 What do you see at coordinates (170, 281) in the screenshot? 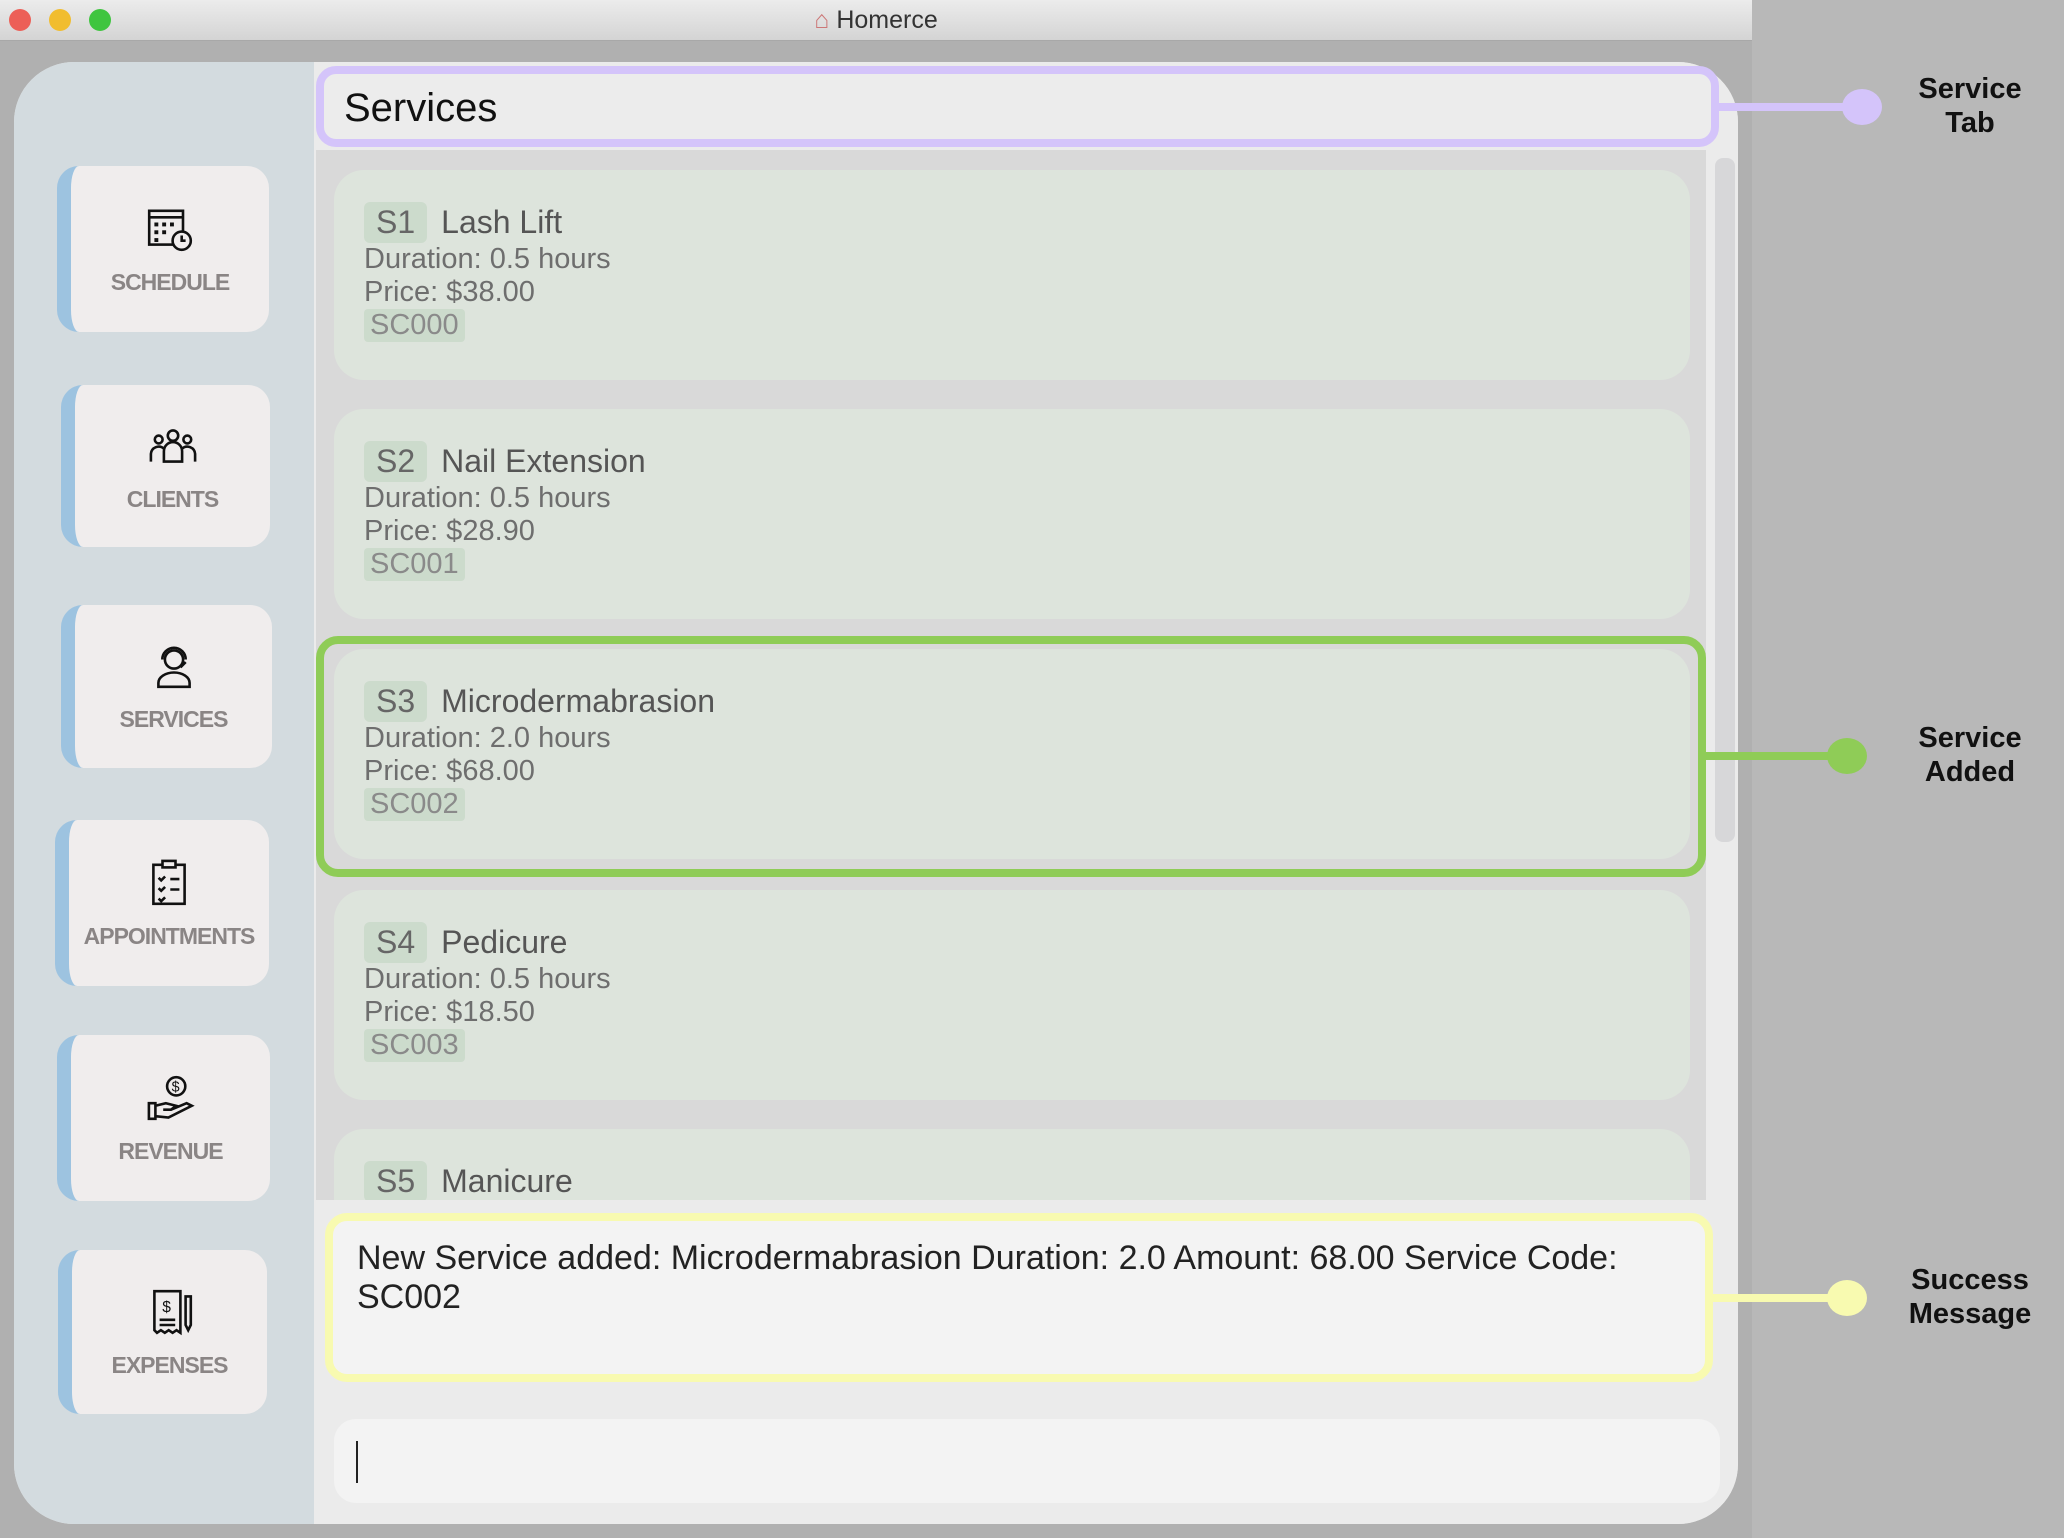
I see `sidebar-item-label: SCHEDULE` at bounding box center [170, 281].